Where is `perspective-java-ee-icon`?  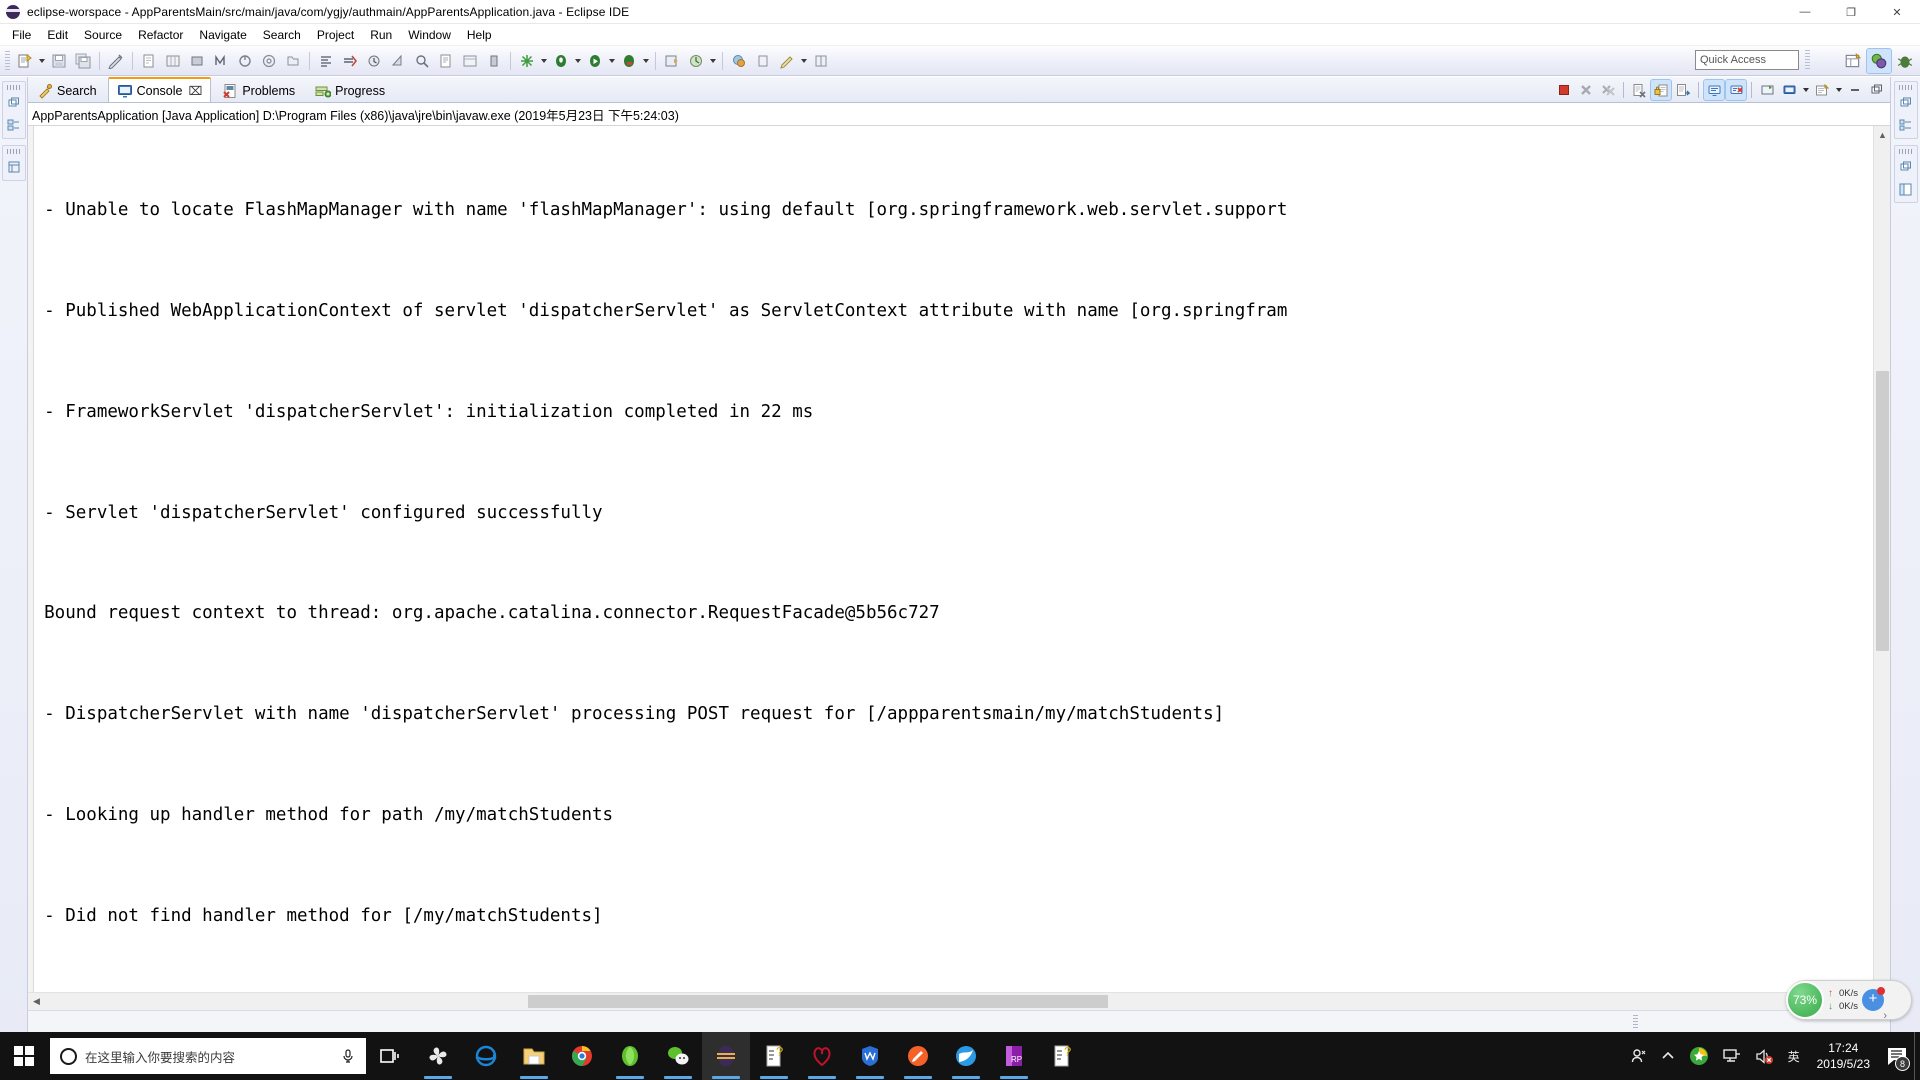 perspective-java-ee-icon is located at coordinates (1879, 61).